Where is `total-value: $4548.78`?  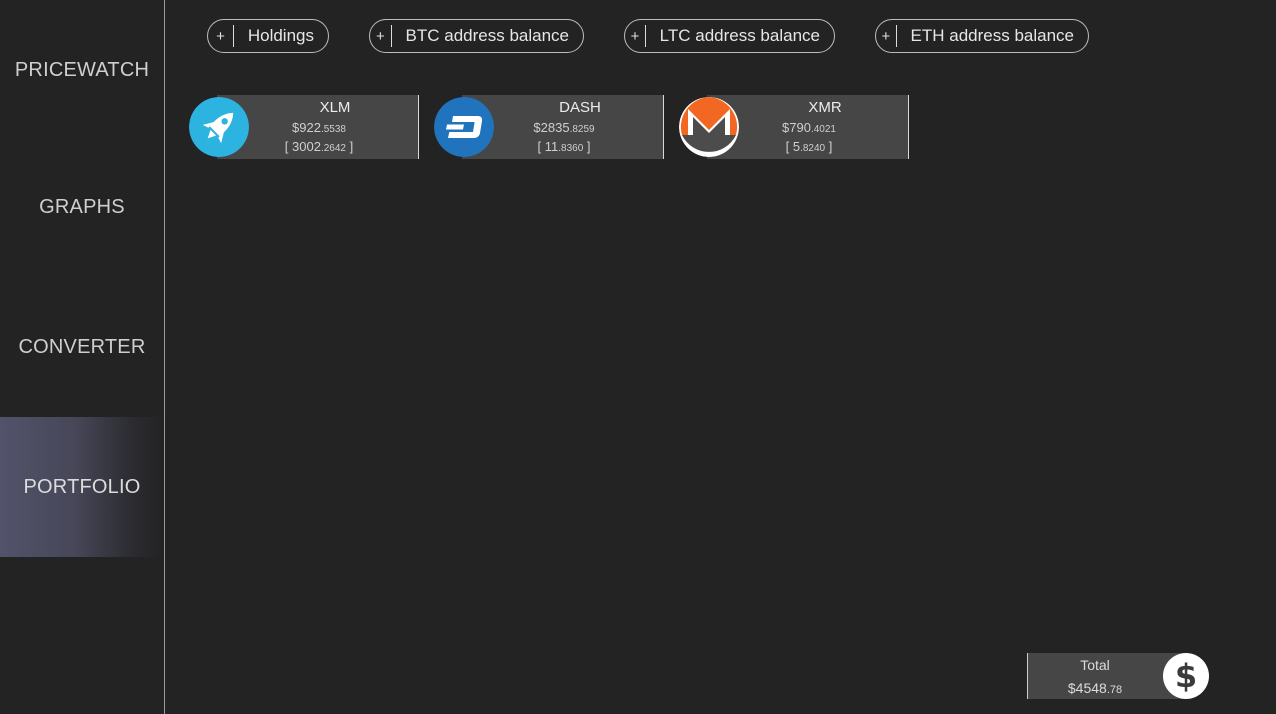 total-value: $4548.78 is located at coordinates (1095, 688).